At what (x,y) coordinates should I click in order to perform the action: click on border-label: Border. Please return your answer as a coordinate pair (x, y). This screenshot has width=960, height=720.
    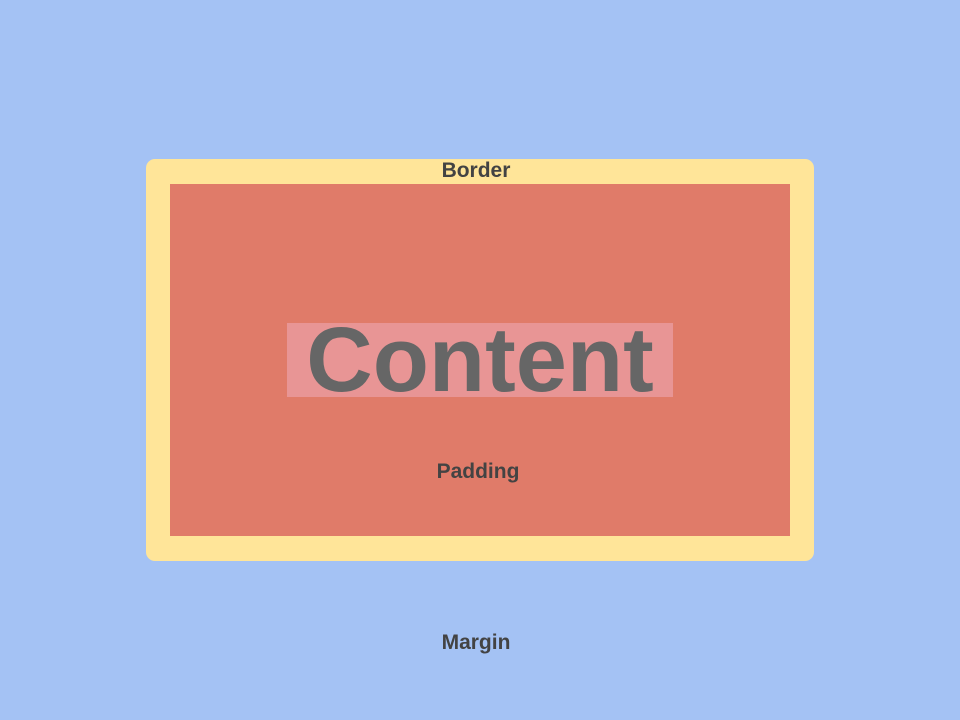
    Looking at the image, I should click on (476, 170).